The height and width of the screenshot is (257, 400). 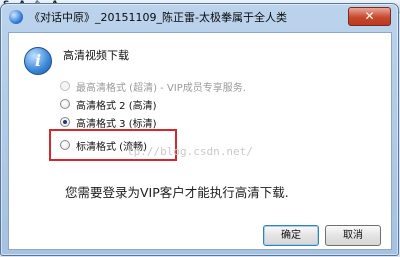 I want to click on option-hd-2-label: 高清格式 2 (高清), so click(x=116, y=106).